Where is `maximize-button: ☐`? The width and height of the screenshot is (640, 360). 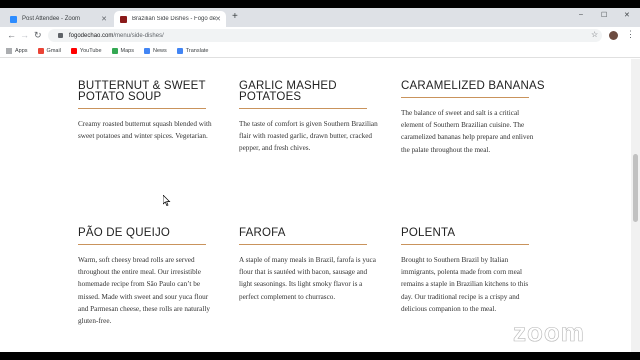
maximize-button: ☐ is located at coordinates (604, 15).